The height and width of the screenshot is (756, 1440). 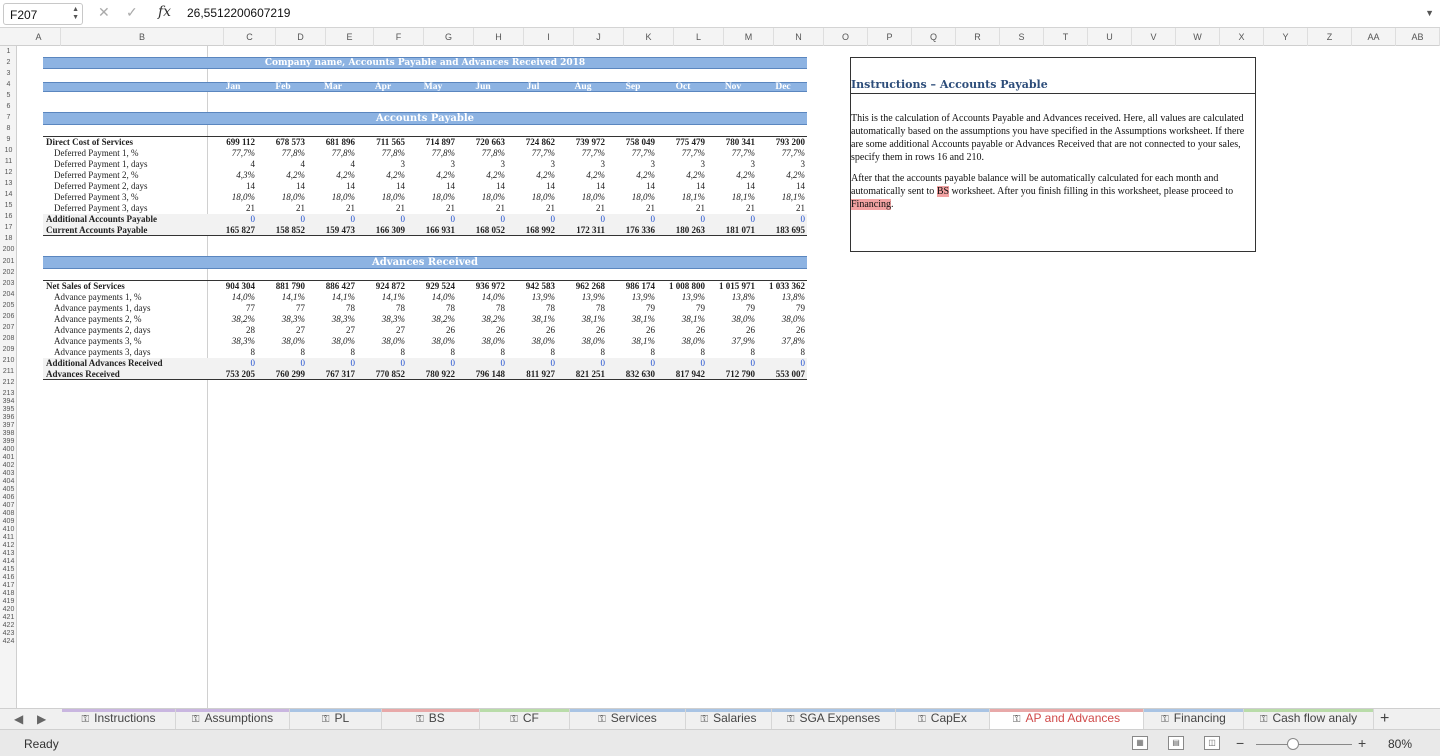 What do you see at coordinates (782, 341) in the screenshot?
I see `adv-cell: 37,8%` at bounding box center [782, 341].